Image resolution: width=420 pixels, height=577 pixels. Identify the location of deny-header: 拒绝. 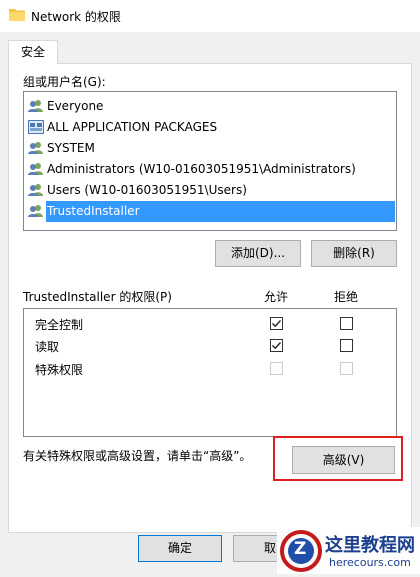
(346, 297).